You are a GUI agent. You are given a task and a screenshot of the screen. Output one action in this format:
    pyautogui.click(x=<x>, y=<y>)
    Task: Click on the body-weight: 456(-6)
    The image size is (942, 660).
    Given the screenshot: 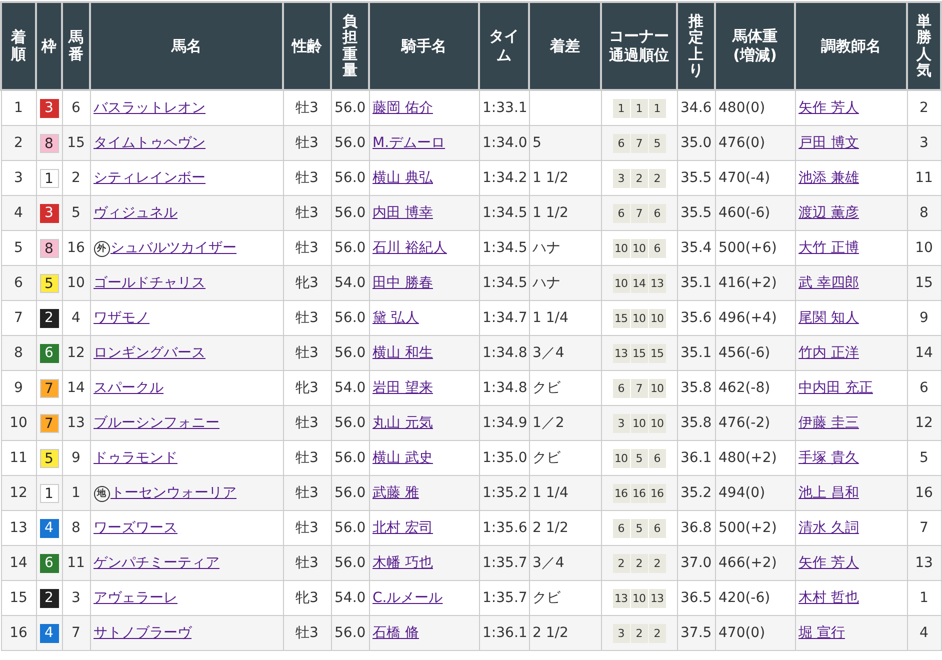 What is the action you would take?
    pyautogui.click(x=744, y=353)
    